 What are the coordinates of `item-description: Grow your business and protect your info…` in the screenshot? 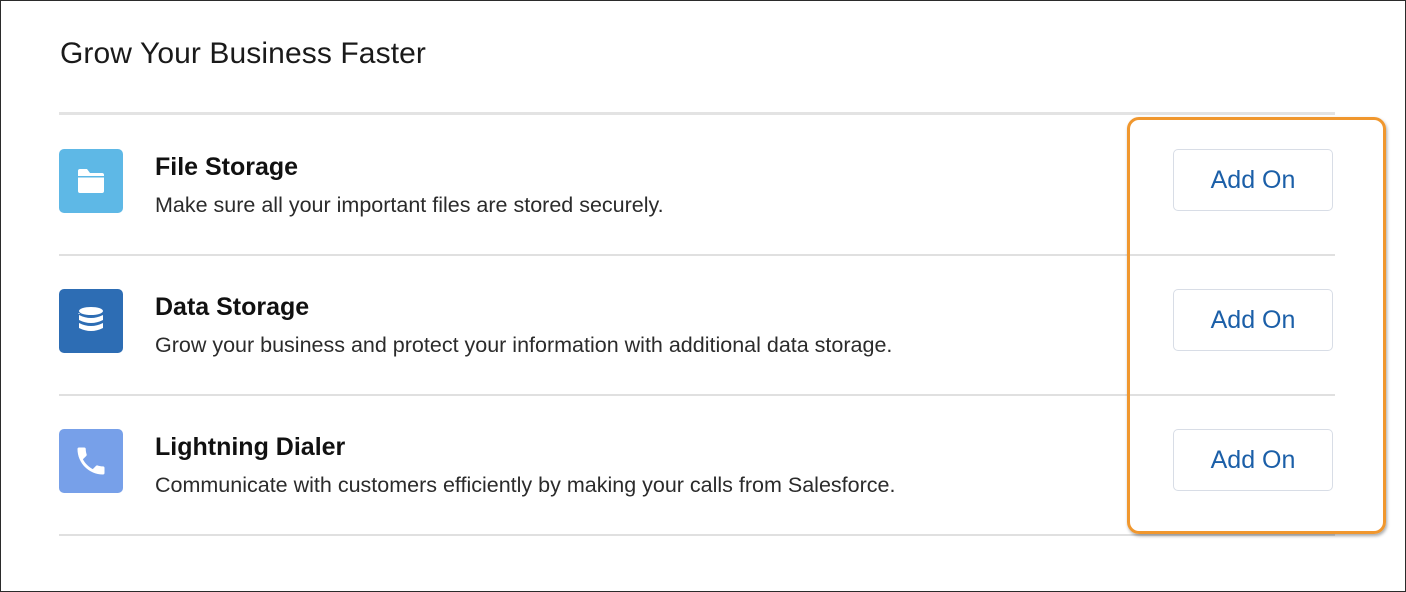 It's located at (524, 345).